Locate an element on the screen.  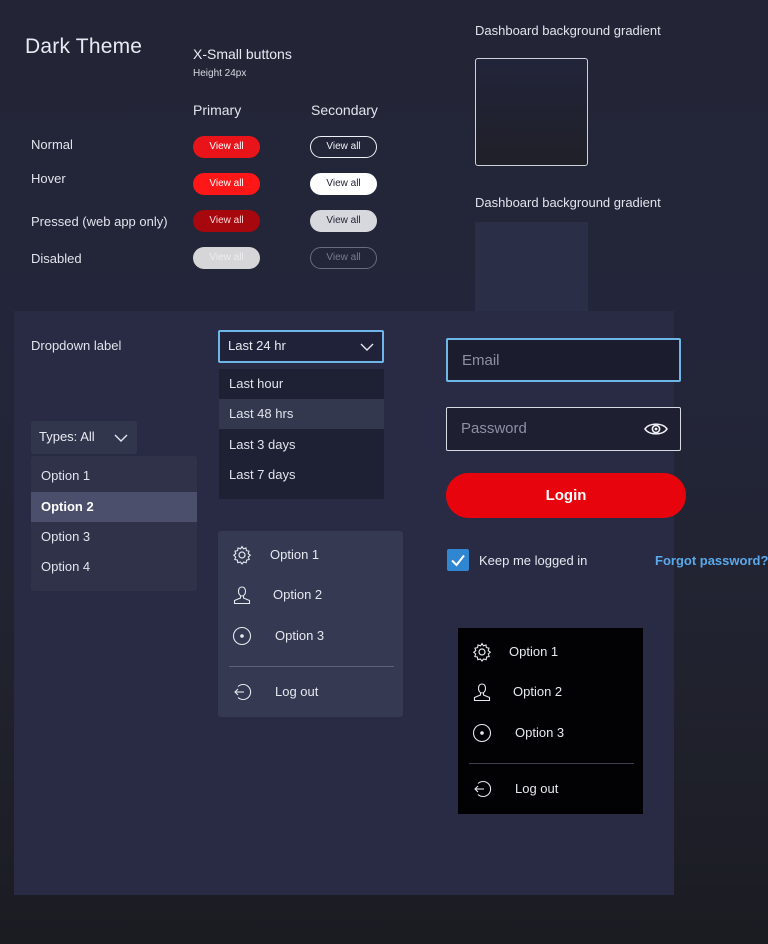
dropdown-selected-value: Last 24 hr is located at coordinates (257, 345).